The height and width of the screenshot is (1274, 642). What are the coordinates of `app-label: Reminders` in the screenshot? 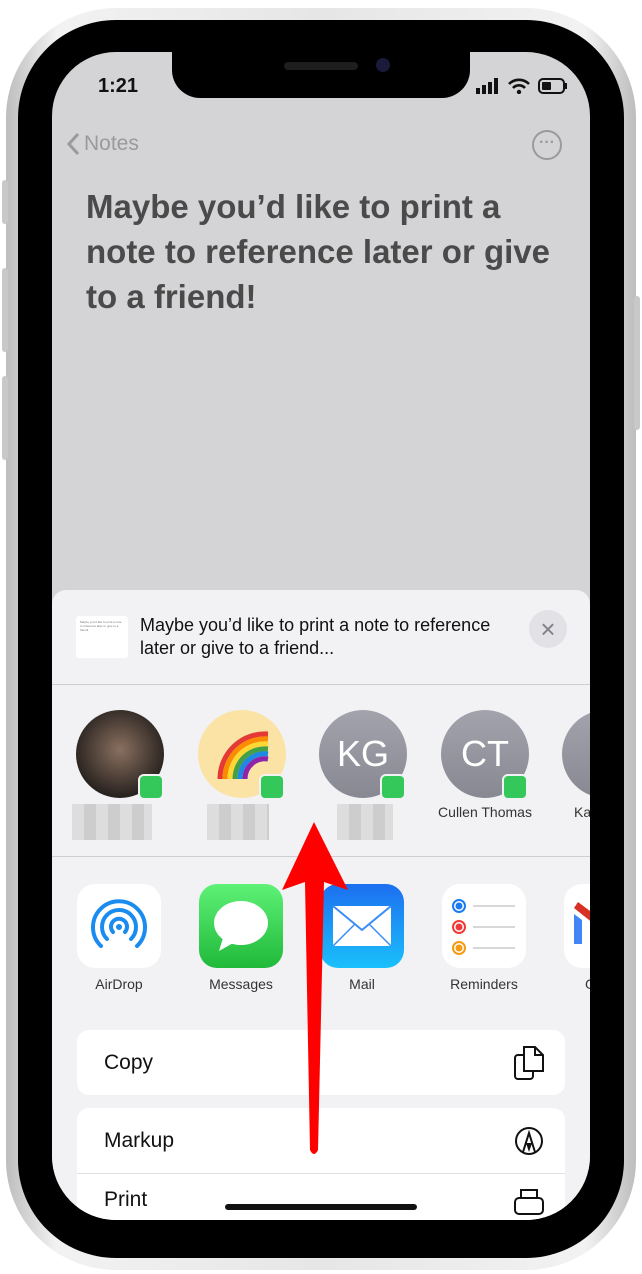 It's located at (484, 984).